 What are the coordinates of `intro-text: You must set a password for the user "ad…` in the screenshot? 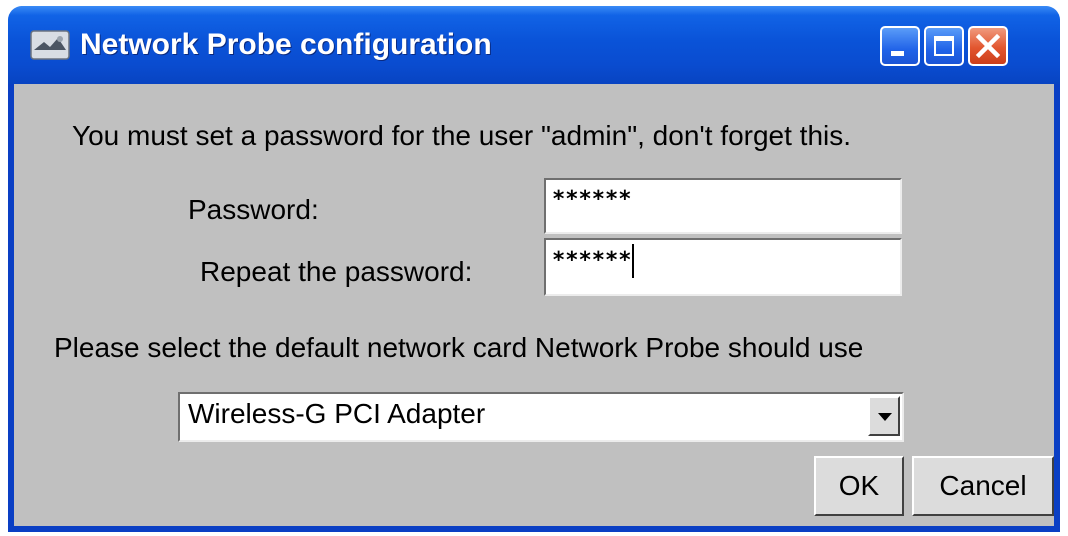 It's located at (462, 135).